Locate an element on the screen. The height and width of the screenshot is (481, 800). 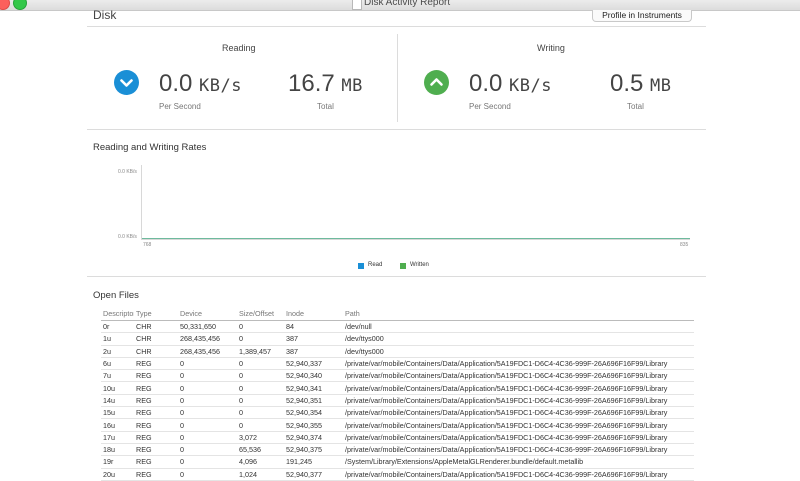
table-header-row: Descriptor Type Device Size/Offset Inode Path is located at coordinates (397, 314).